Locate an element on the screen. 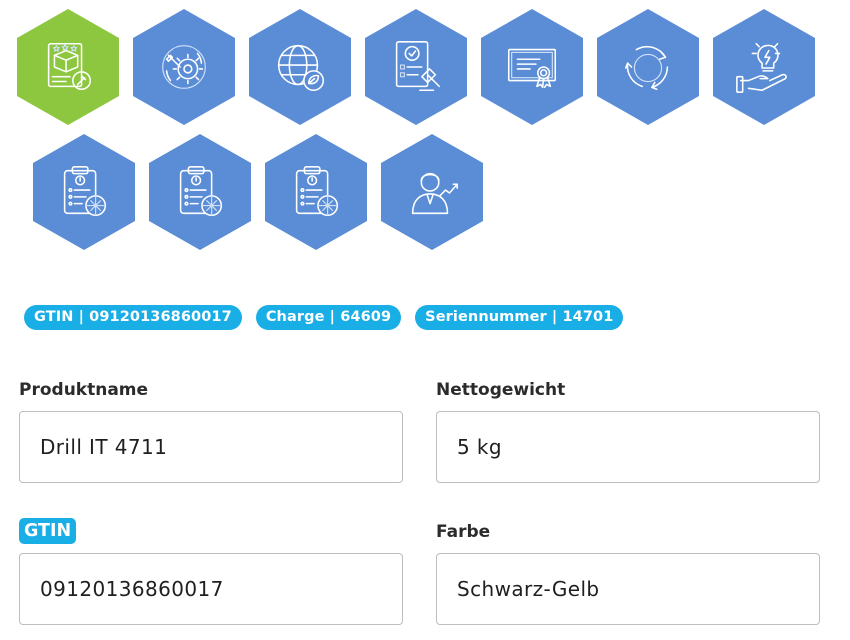  checklist-gavel-icon is located at coordinates (418, 66).